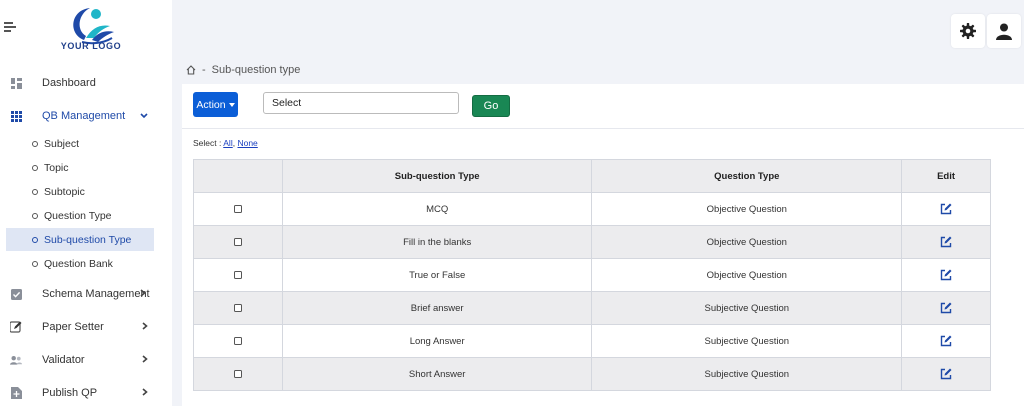 Image resolution: width=1024 pixels, height=406 pixels. I want to click on select-all-link: All, so click(227, 143).